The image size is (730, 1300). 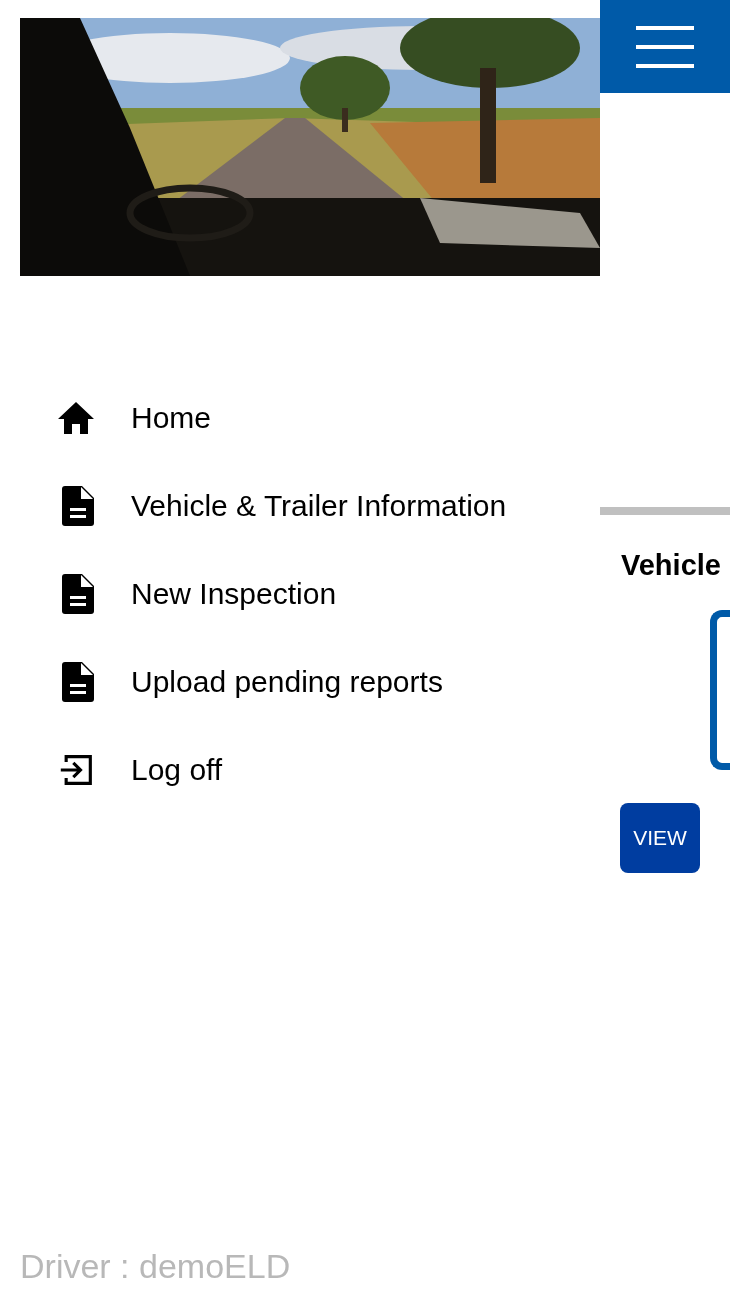 What do you see at coordinates (671, 565) in the screenshot?
I see `section-title: Vehicle` at bounding box center [671, 565].